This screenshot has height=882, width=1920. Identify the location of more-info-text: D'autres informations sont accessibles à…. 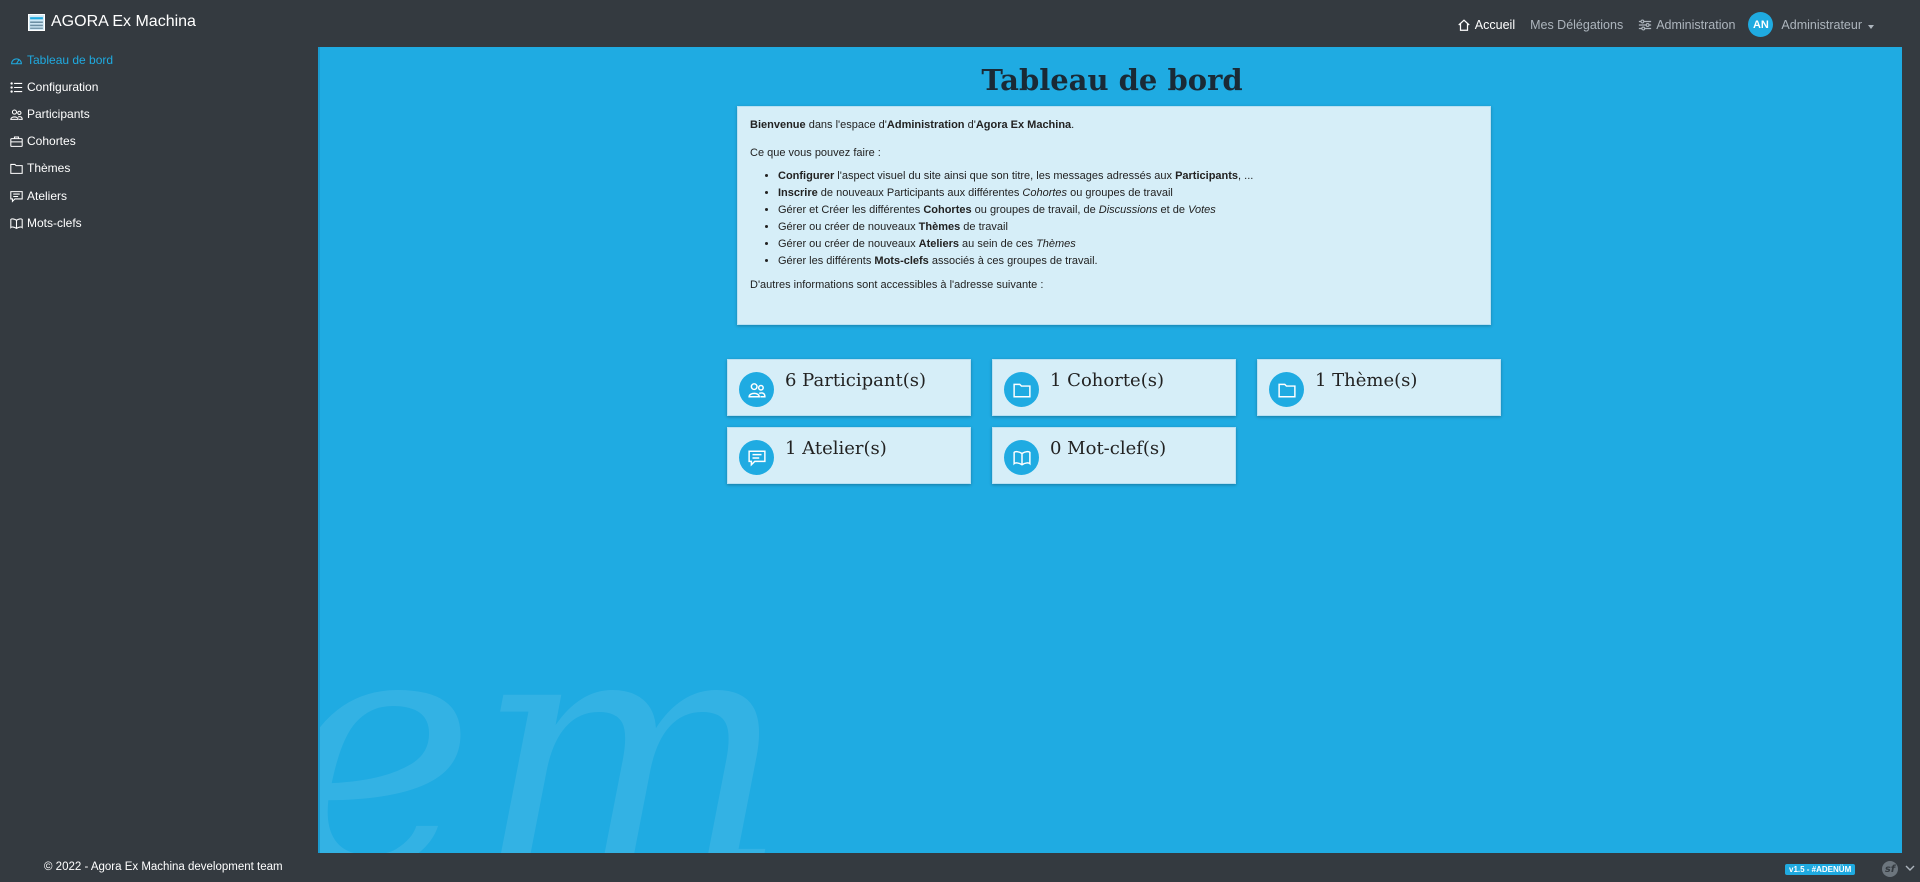
(897, 285).